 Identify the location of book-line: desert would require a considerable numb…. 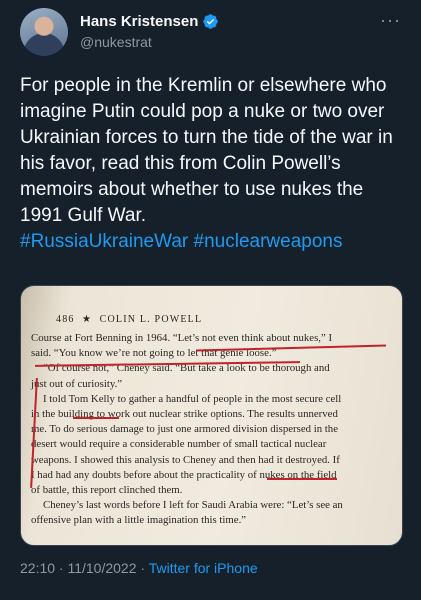
(179, 444).